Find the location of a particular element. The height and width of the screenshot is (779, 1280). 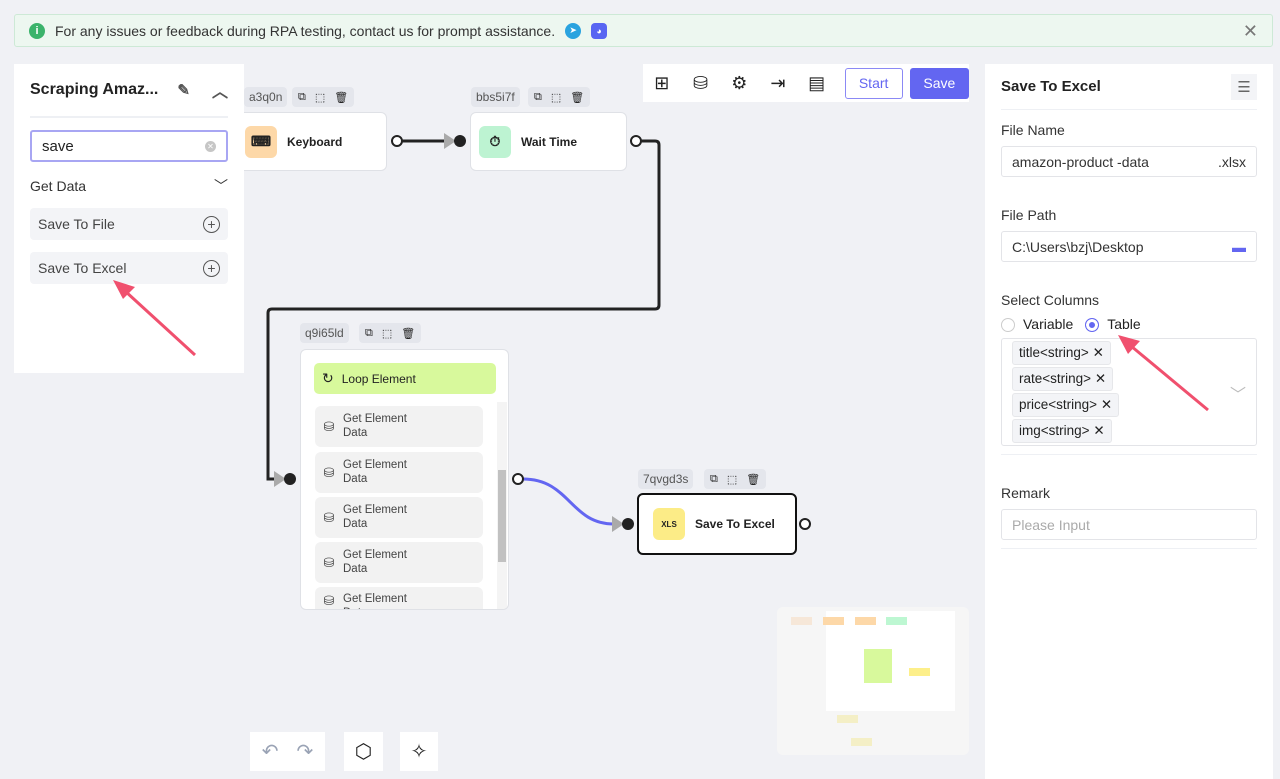

history-controls: ↶ ↷ is located at coordinates (287, 751).